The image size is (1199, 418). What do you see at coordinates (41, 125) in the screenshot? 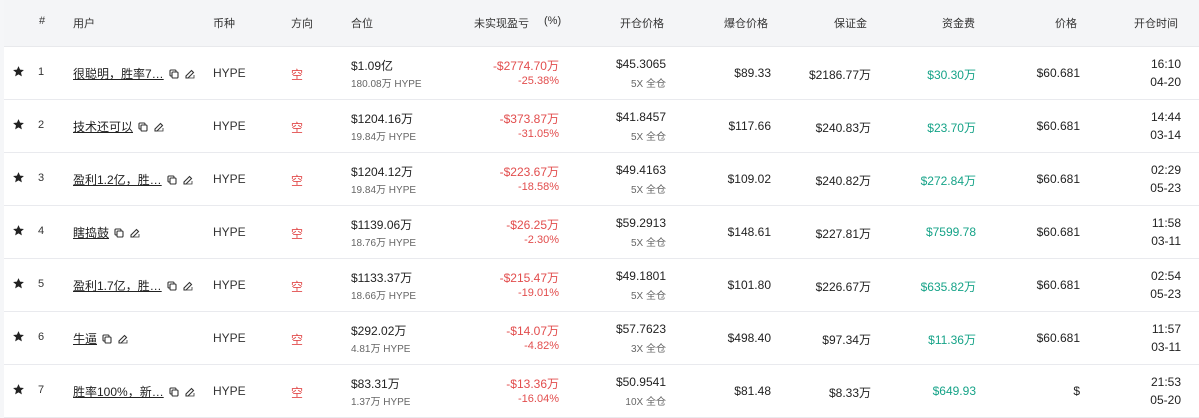
I see `row-index: 2` at bounding box center [41, 125].